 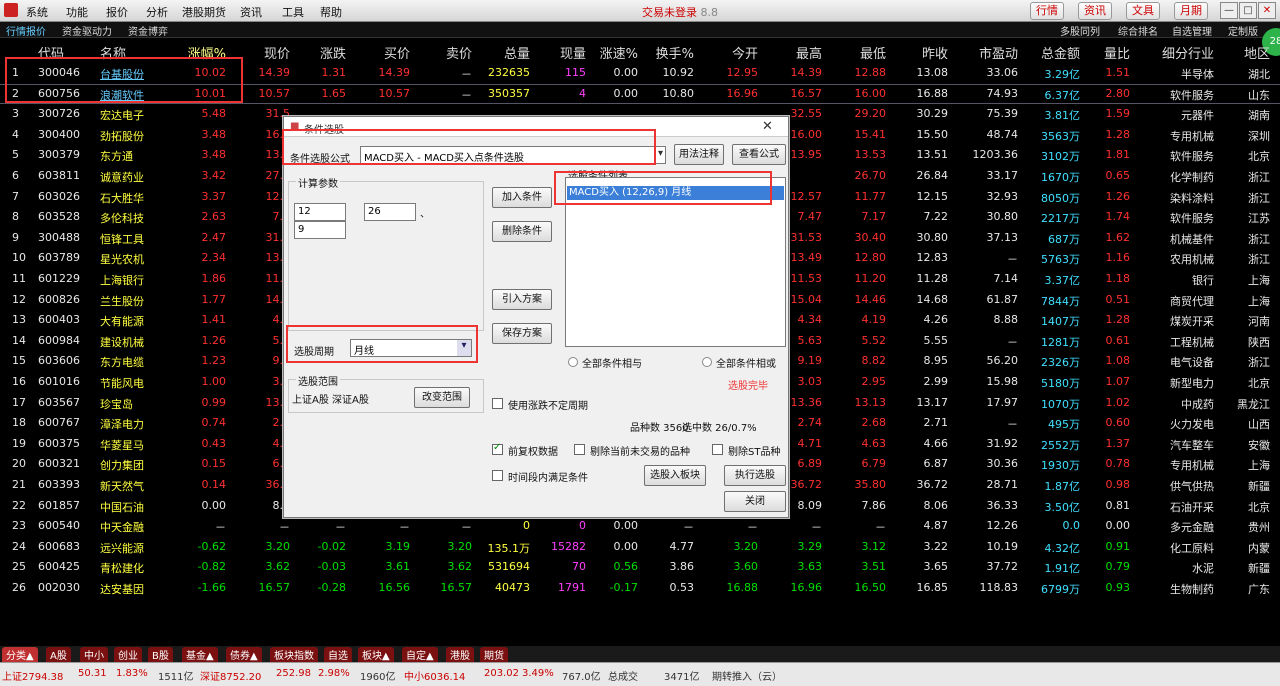 What do you see at coordinates (1191, 11) in the screenshot?
I see `monthly-button: 月期` at bounding box center [1191, 11].